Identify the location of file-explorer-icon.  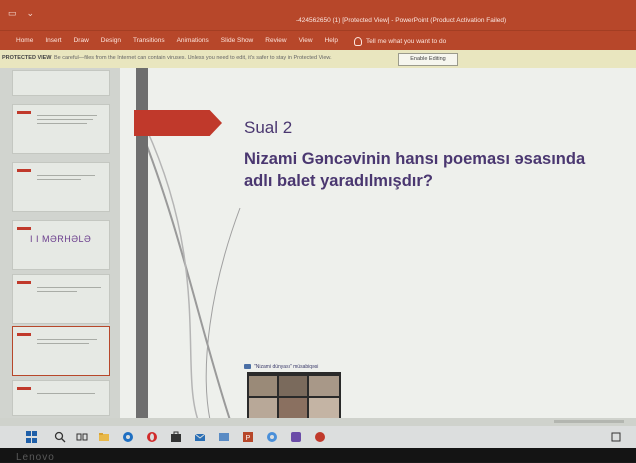
(104, 437).